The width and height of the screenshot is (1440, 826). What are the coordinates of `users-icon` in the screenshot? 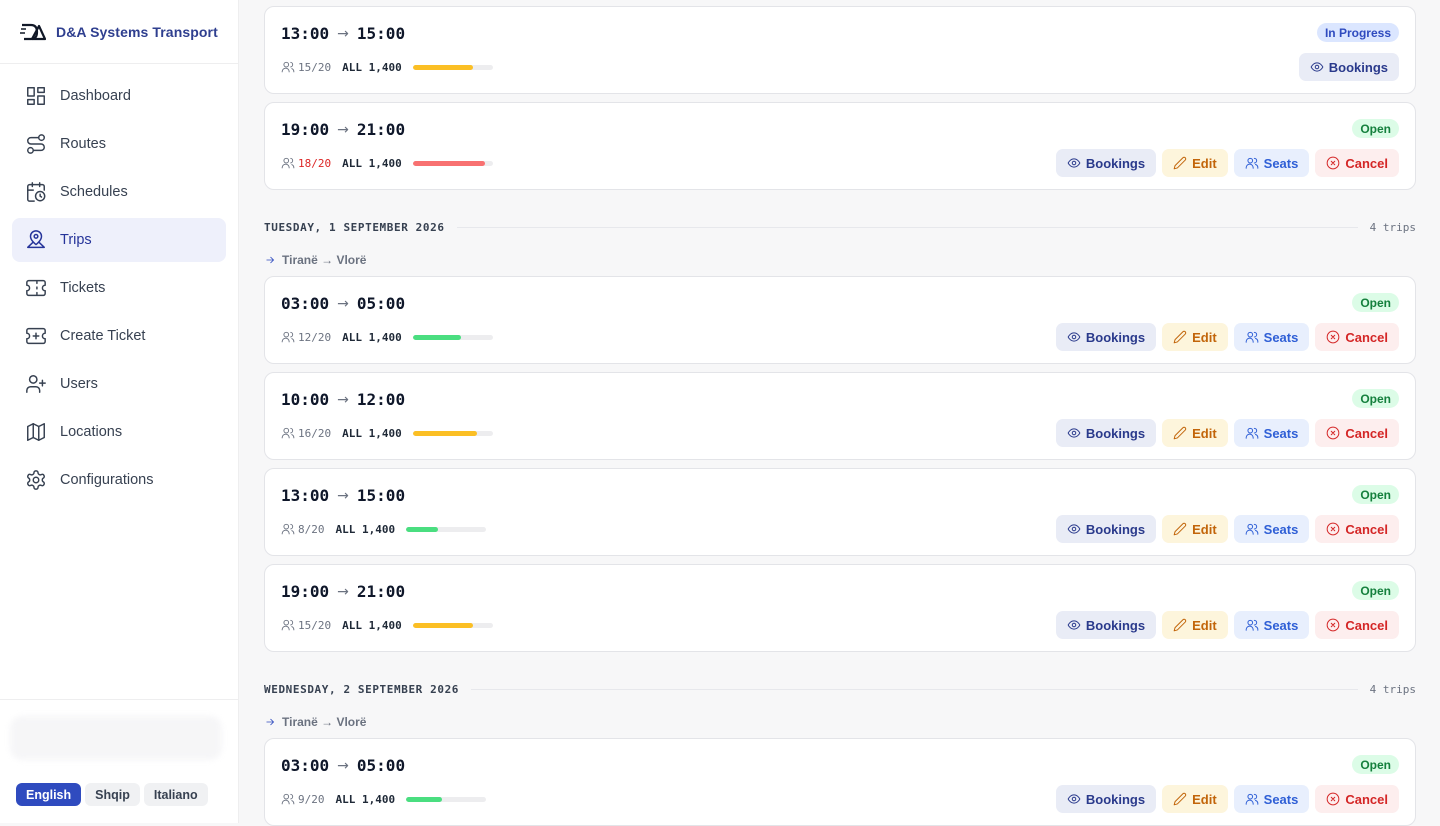 It's located at (288, 625).